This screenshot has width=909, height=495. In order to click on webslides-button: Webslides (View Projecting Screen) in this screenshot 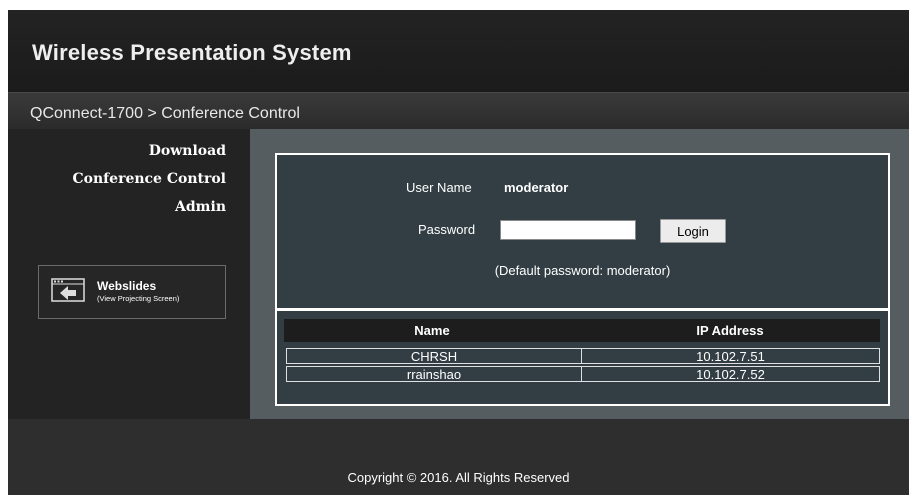, I will do `click(132, 292)`.